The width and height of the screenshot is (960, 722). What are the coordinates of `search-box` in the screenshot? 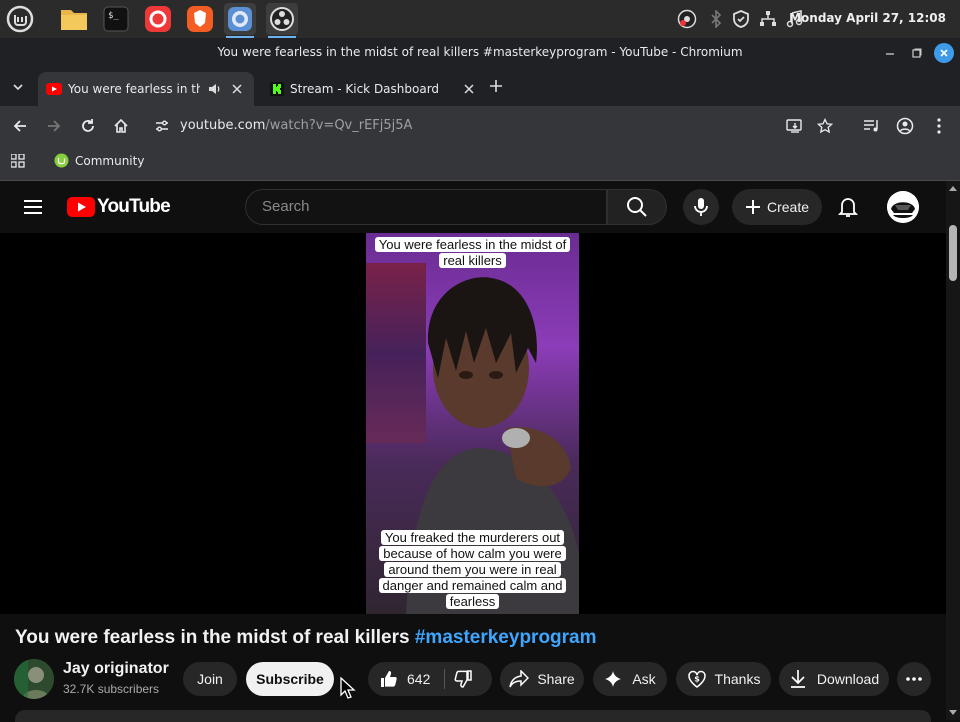 It's located at (426, 207).